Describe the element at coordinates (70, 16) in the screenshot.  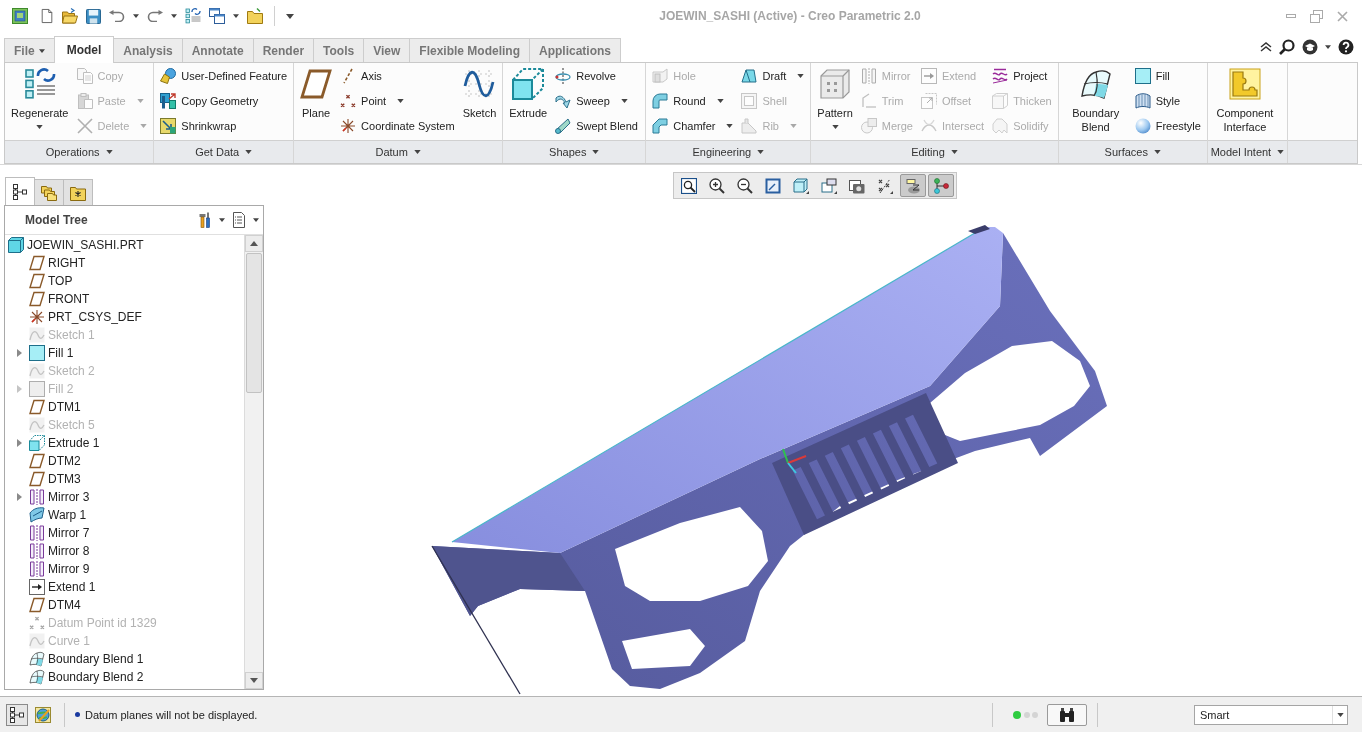
I see `open-folder-icon` at that location.